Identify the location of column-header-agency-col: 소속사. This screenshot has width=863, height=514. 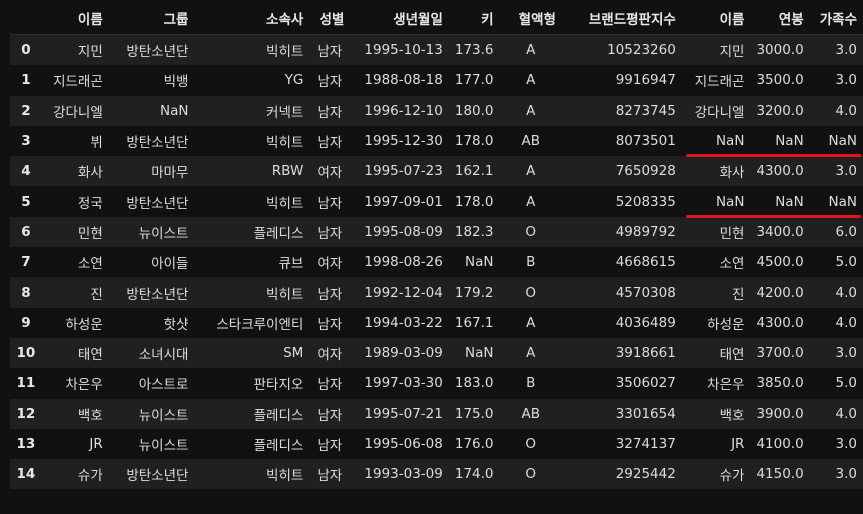
(252, 18).